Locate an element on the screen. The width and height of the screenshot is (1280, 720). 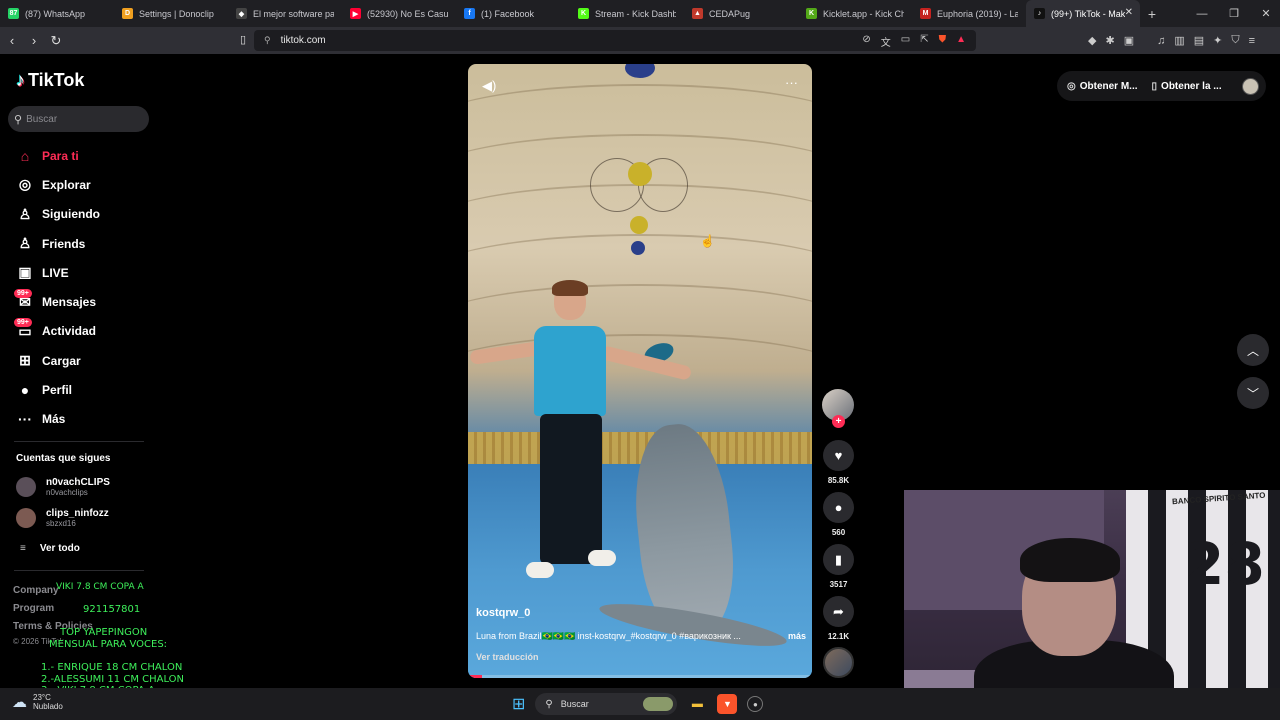
browser-tab: K Stream - Kick Dashboard is located at coordinates (627, 13).